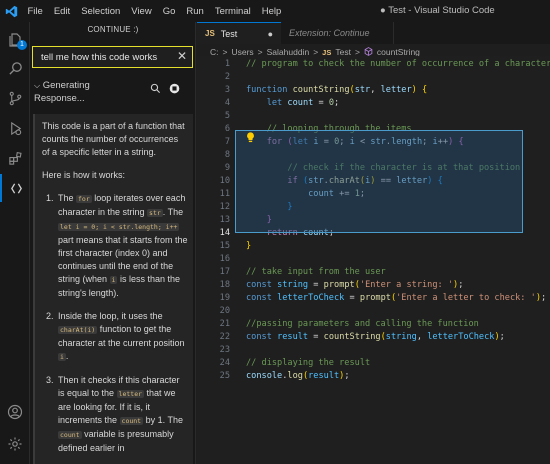  What do you see at coordinates (15, 412) in the screenshot?
I see `account-icon` at bounding box center [15, 412].